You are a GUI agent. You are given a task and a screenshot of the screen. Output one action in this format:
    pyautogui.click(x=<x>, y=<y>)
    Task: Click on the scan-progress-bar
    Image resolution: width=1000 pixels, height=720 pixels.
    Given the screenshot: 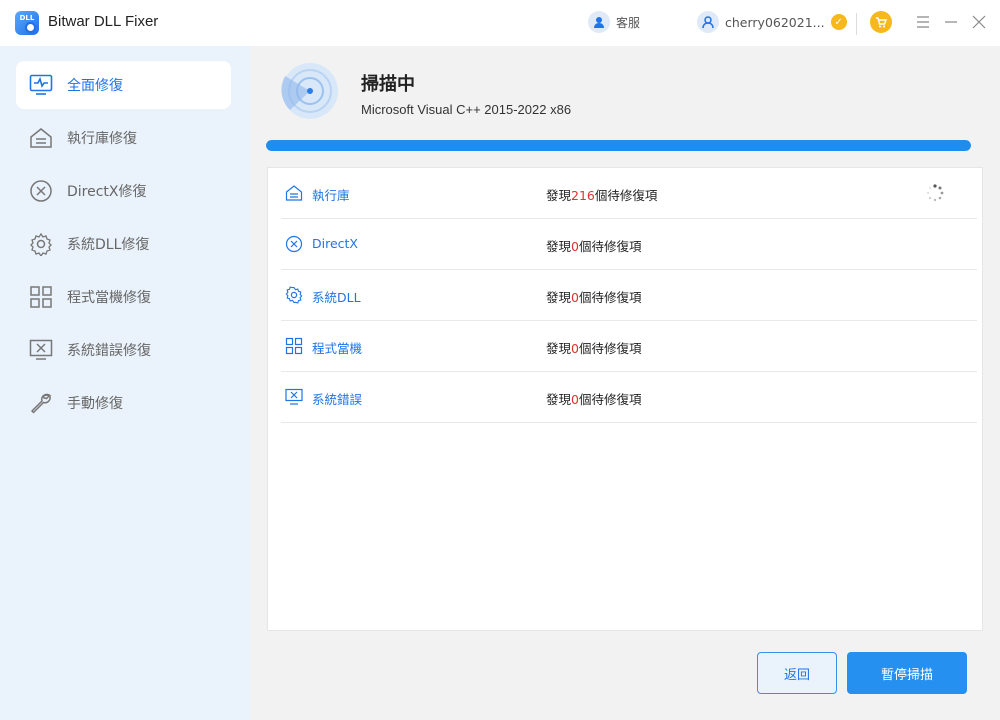 What is the action you would take?
    pyautogui.click(x=618, y=145)
    